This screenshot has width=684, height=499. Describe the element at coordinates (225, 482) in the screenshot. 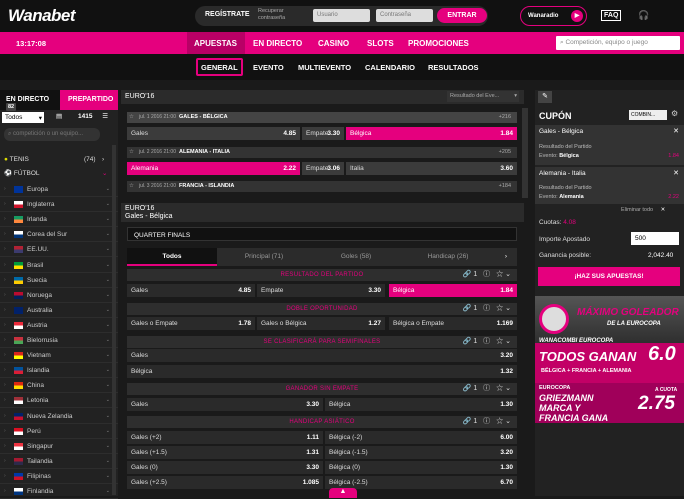

I see `odd-cell: Gales (+2.5) 1.085` at that location.